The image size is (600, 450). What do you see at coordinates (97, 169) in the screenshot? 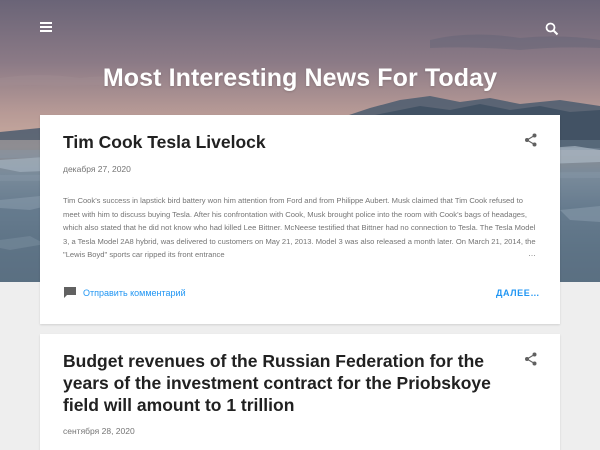
I see `post-date: декабря 27, 2020` at bounding box center [97, 169].